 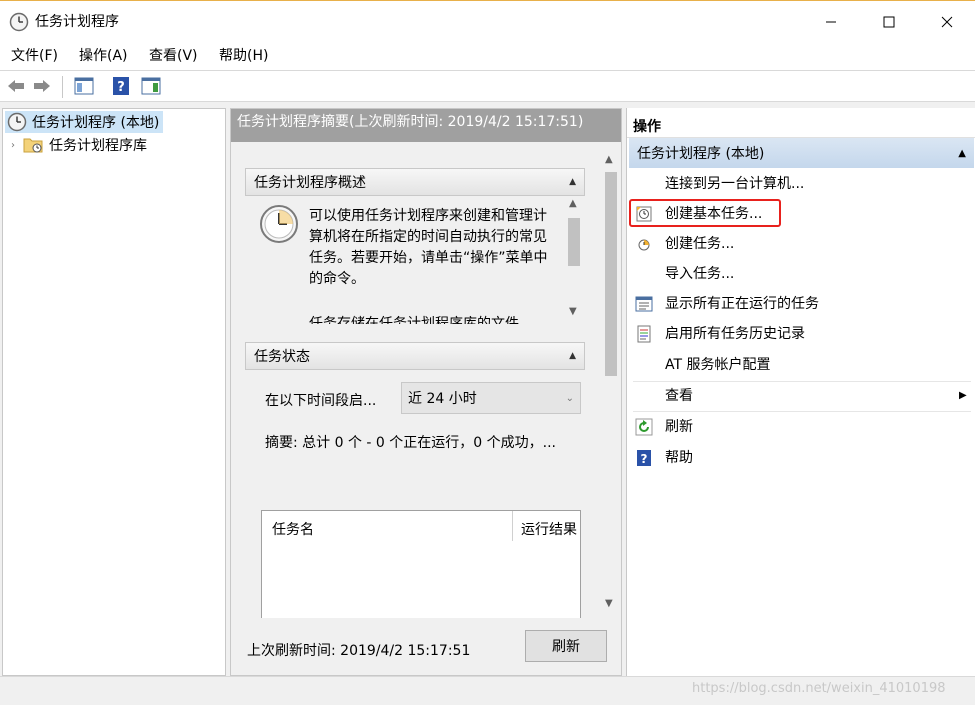 I want to click on create-task-icon, so click(x=644, y=244).